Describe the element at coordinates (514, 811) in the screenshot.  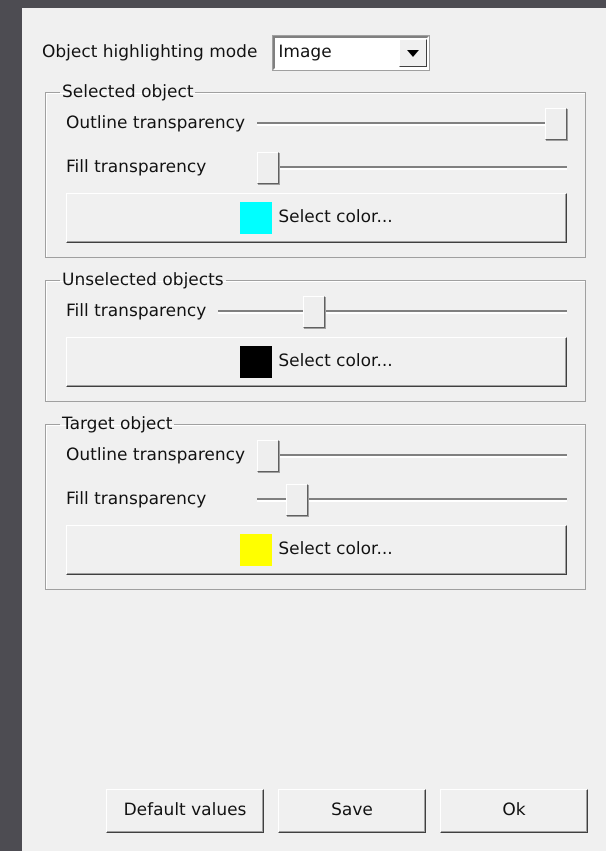
I see `dialog-button: Ok` at that location.